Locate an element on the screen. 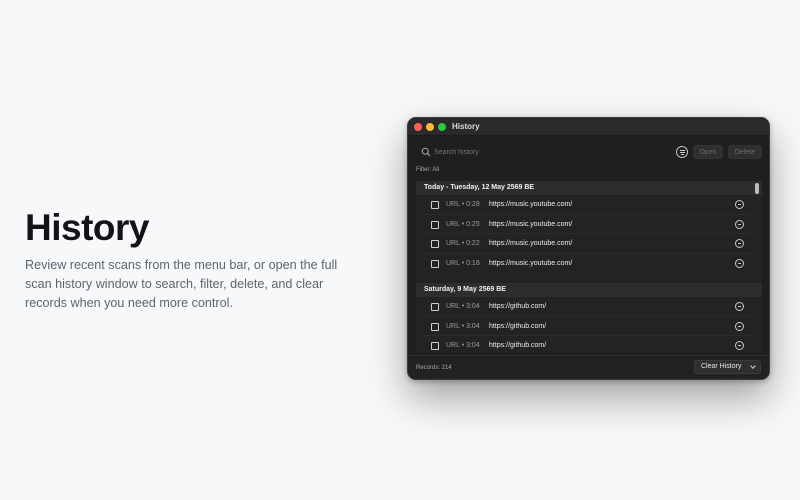  minimize-button is located at coordinates (430, 127).